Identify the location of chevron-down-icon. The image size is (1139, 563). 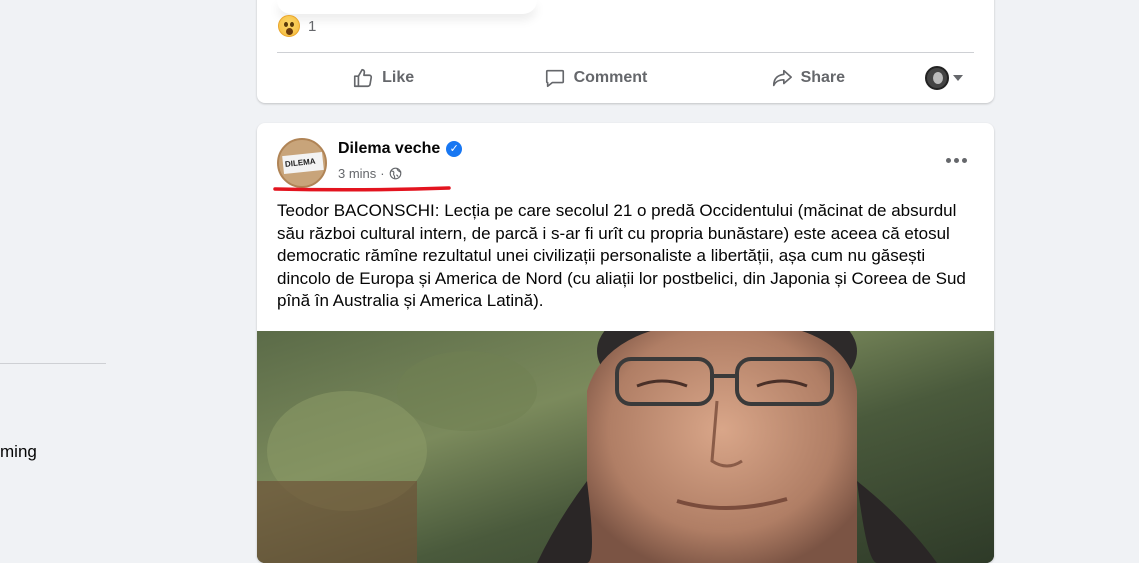
(957, 78).